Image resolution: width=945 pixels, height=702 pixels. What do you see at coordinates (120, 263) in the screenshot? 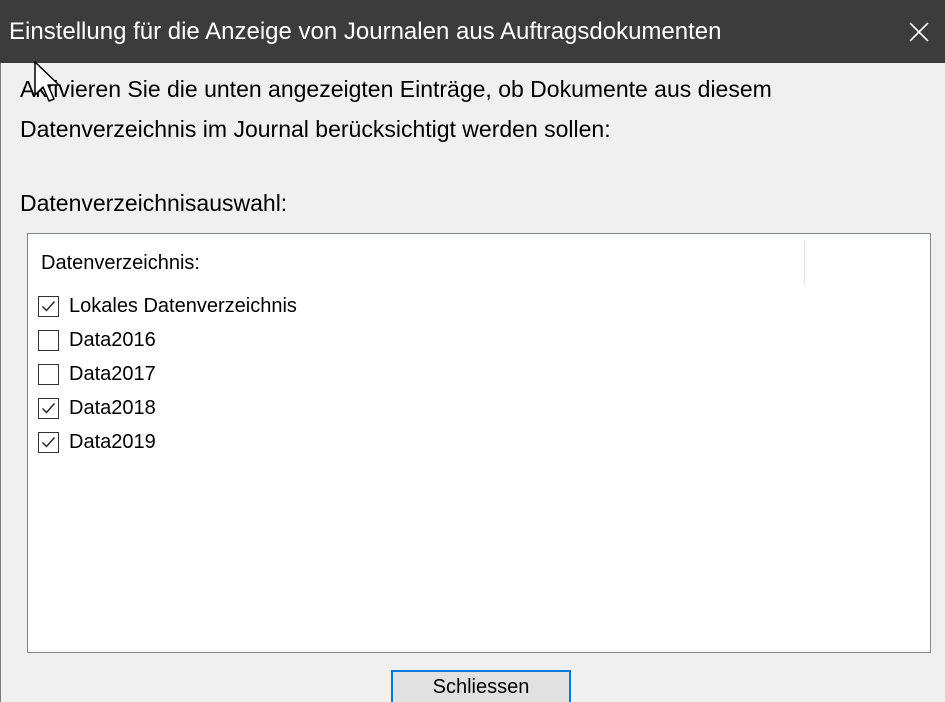
I see `list-column-header: Datenverzeichnis:` at bounding box center [120, 263].